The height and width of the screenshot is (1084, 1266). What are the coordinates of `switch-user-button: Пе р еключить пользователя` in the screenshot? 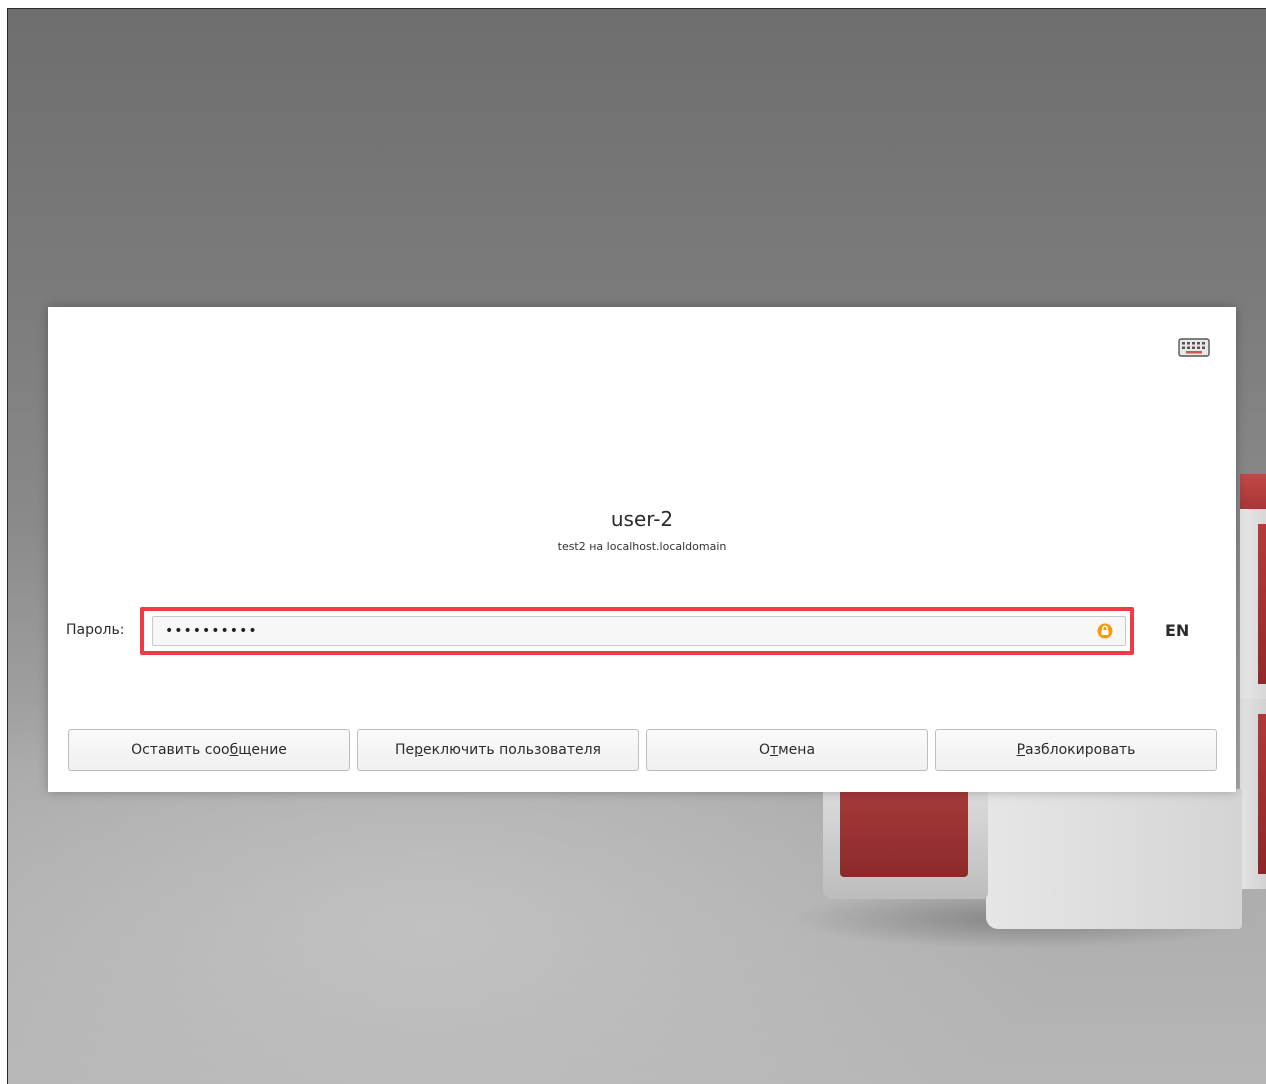 It's located at (498, 750).